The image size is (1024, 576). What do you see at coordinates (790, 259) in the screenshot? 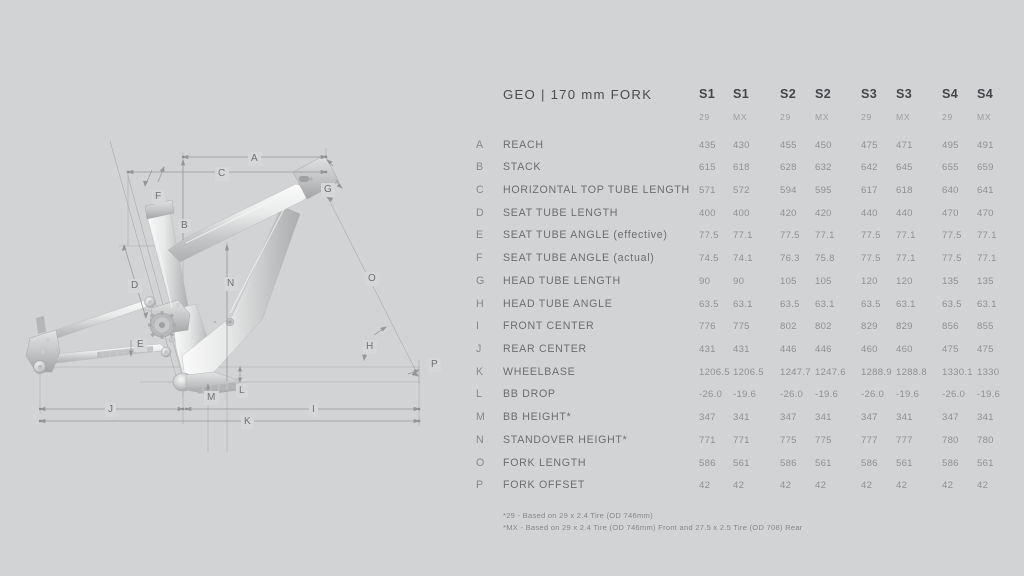
I see `table-cell: 76.3` at bounding box center [790, 259].